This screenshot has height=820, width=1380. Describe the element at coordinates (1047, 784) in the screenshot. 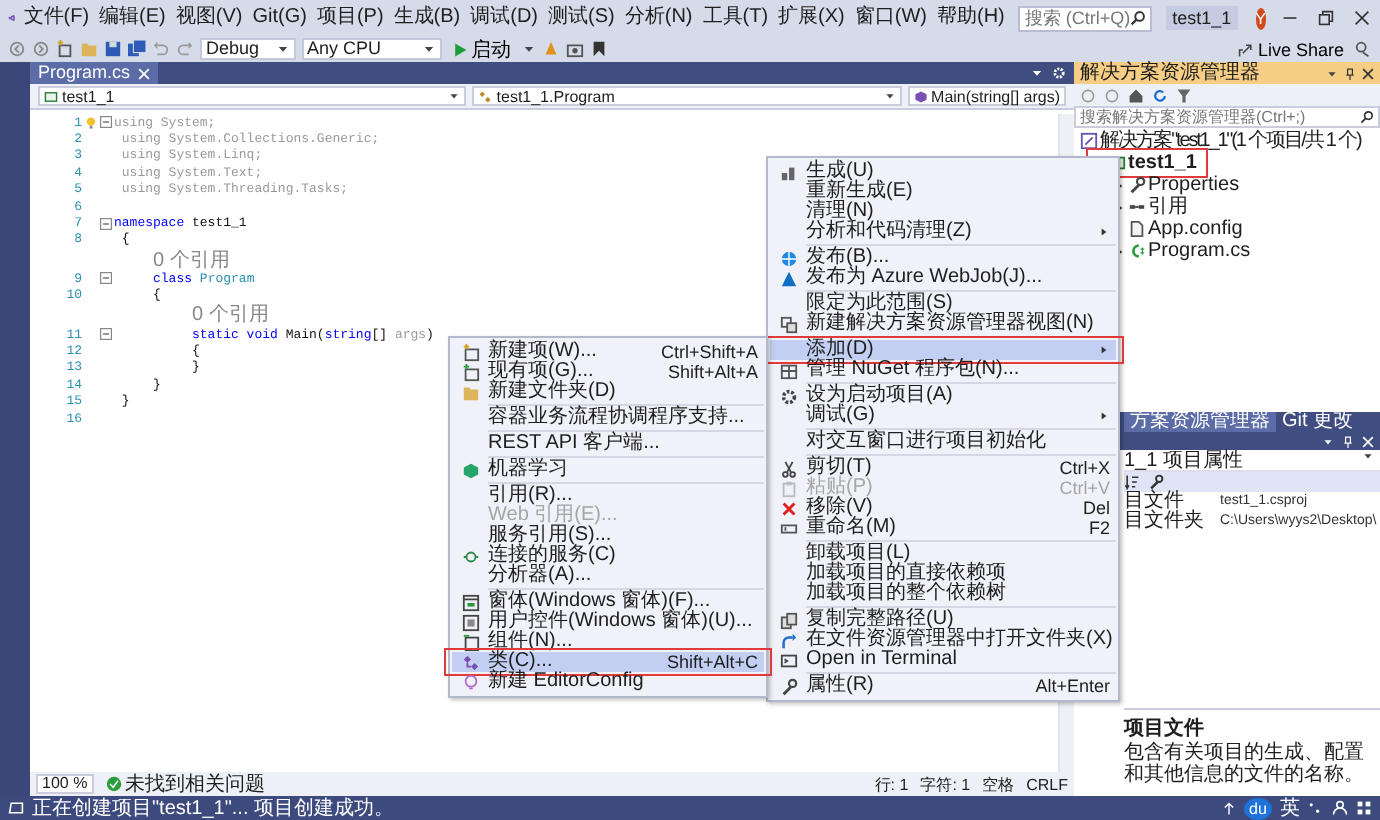

I see `line-ending-status: CRLF` at that location.